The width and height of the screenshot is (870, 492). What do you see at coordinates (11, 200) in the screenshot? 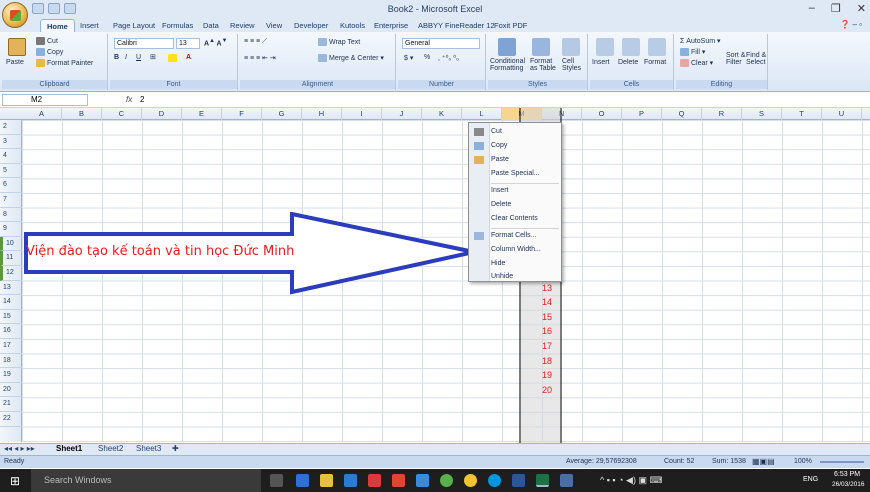
I see `row-header: 7` at bounding box center [11, 200].